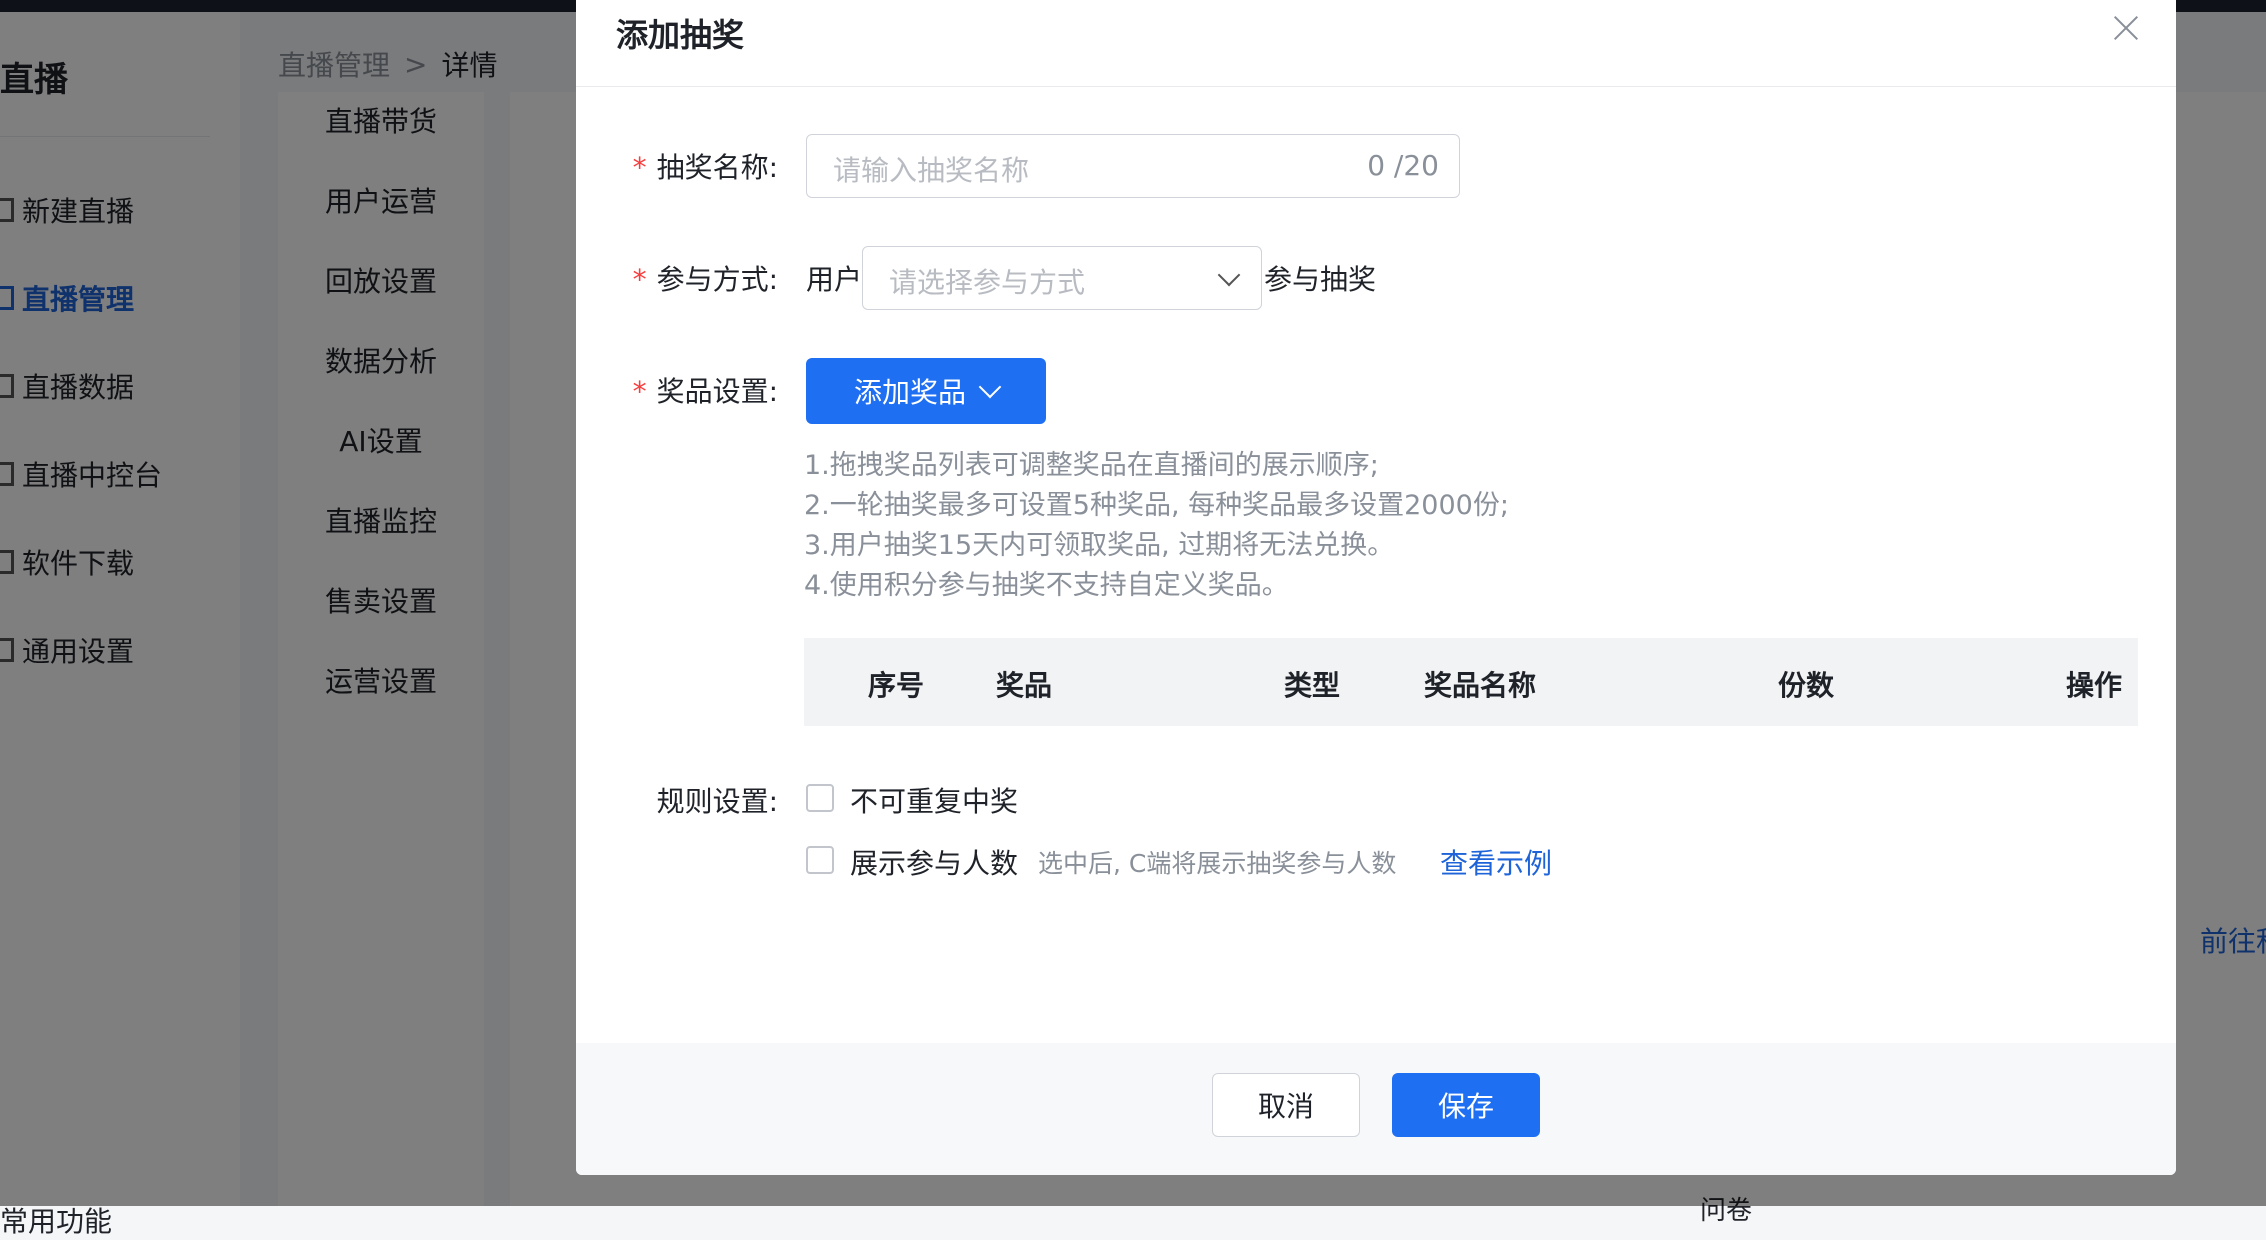 The height and width of the screenshot is (1240, 2266). I want to click on tip-line: 2.一轮抽奖最多可设置5种奖品, 每种奖品最多设置2000份;, so click(1156, 505).